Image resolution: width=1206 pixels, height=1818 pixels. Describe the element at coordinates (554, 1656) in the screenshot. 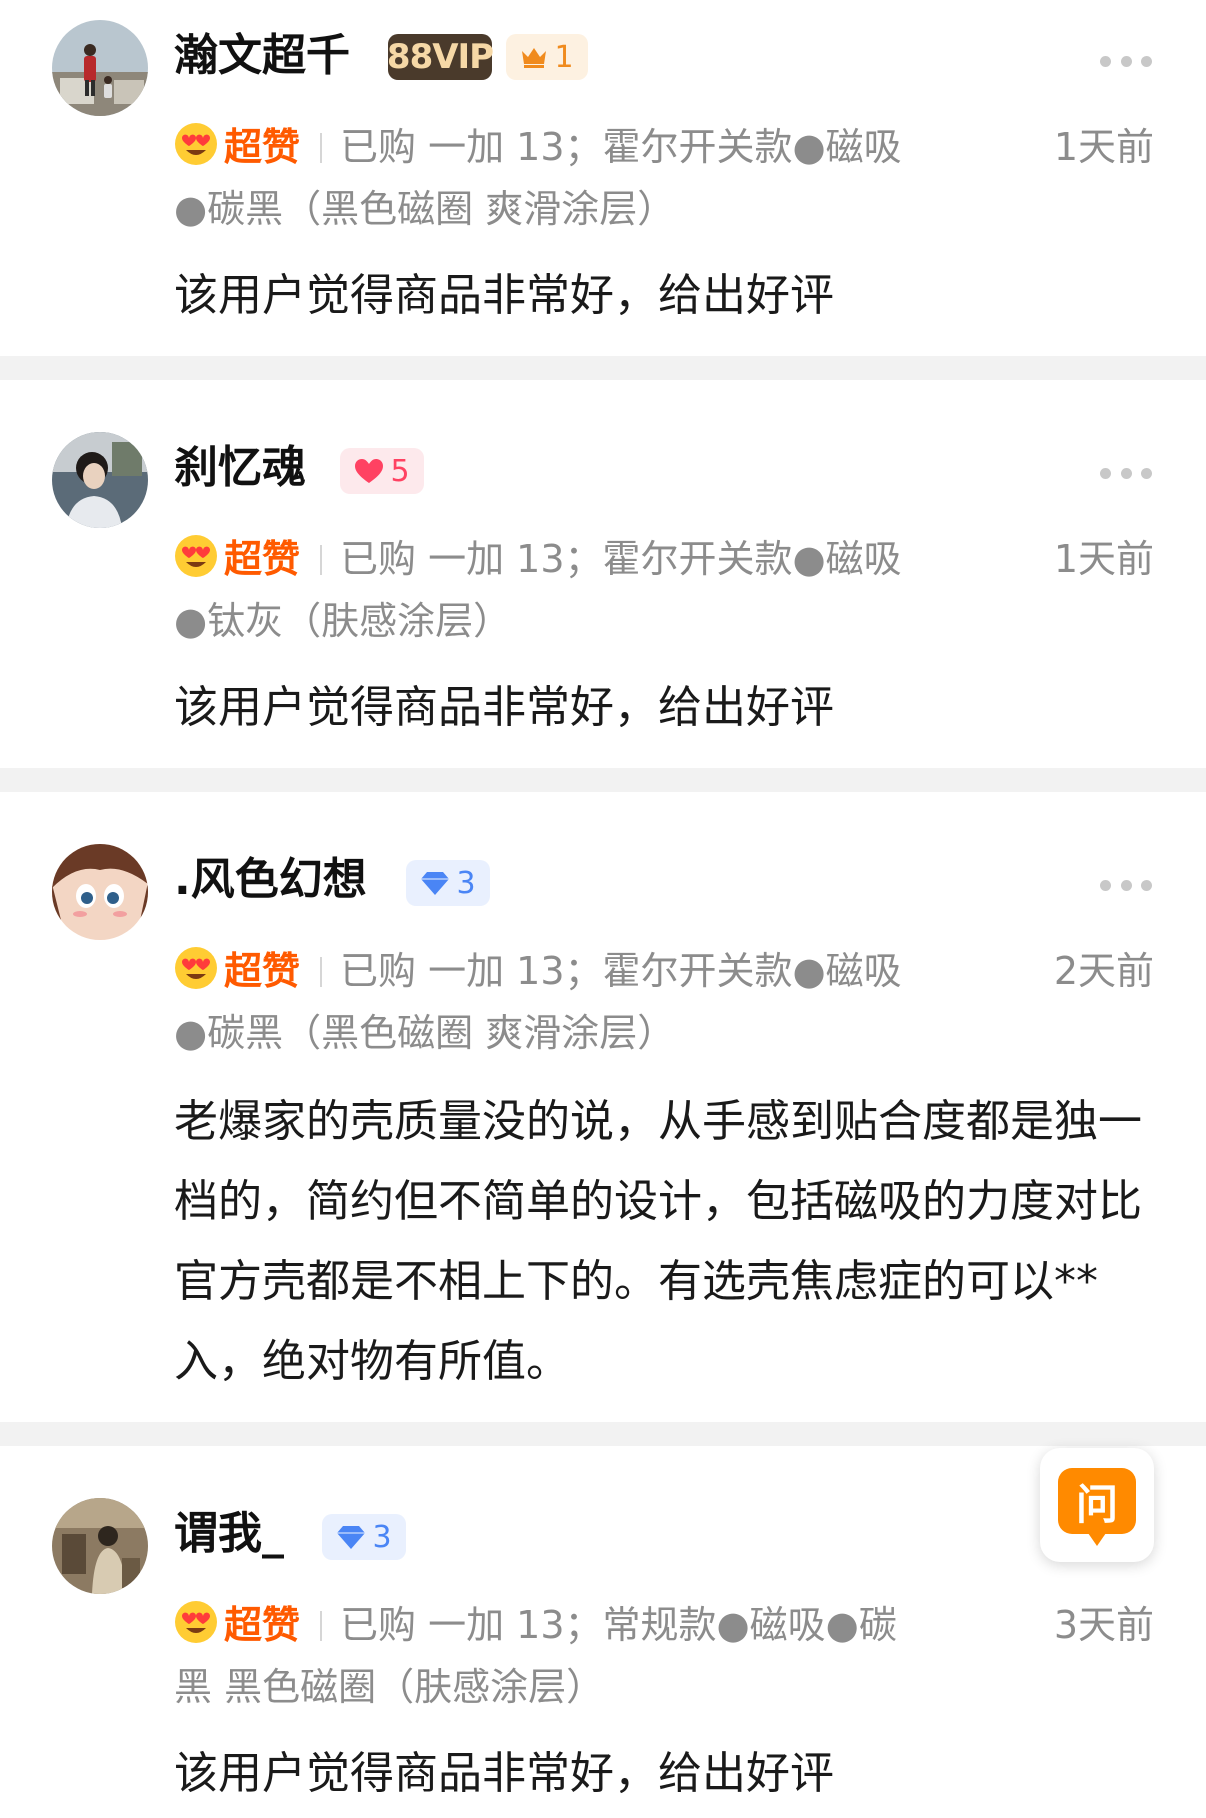

I see `rating-line: 超赞 已购 一加 13；常规款●磁吸●碳黑 黑色磁圈（肤感涂层）` at that location.